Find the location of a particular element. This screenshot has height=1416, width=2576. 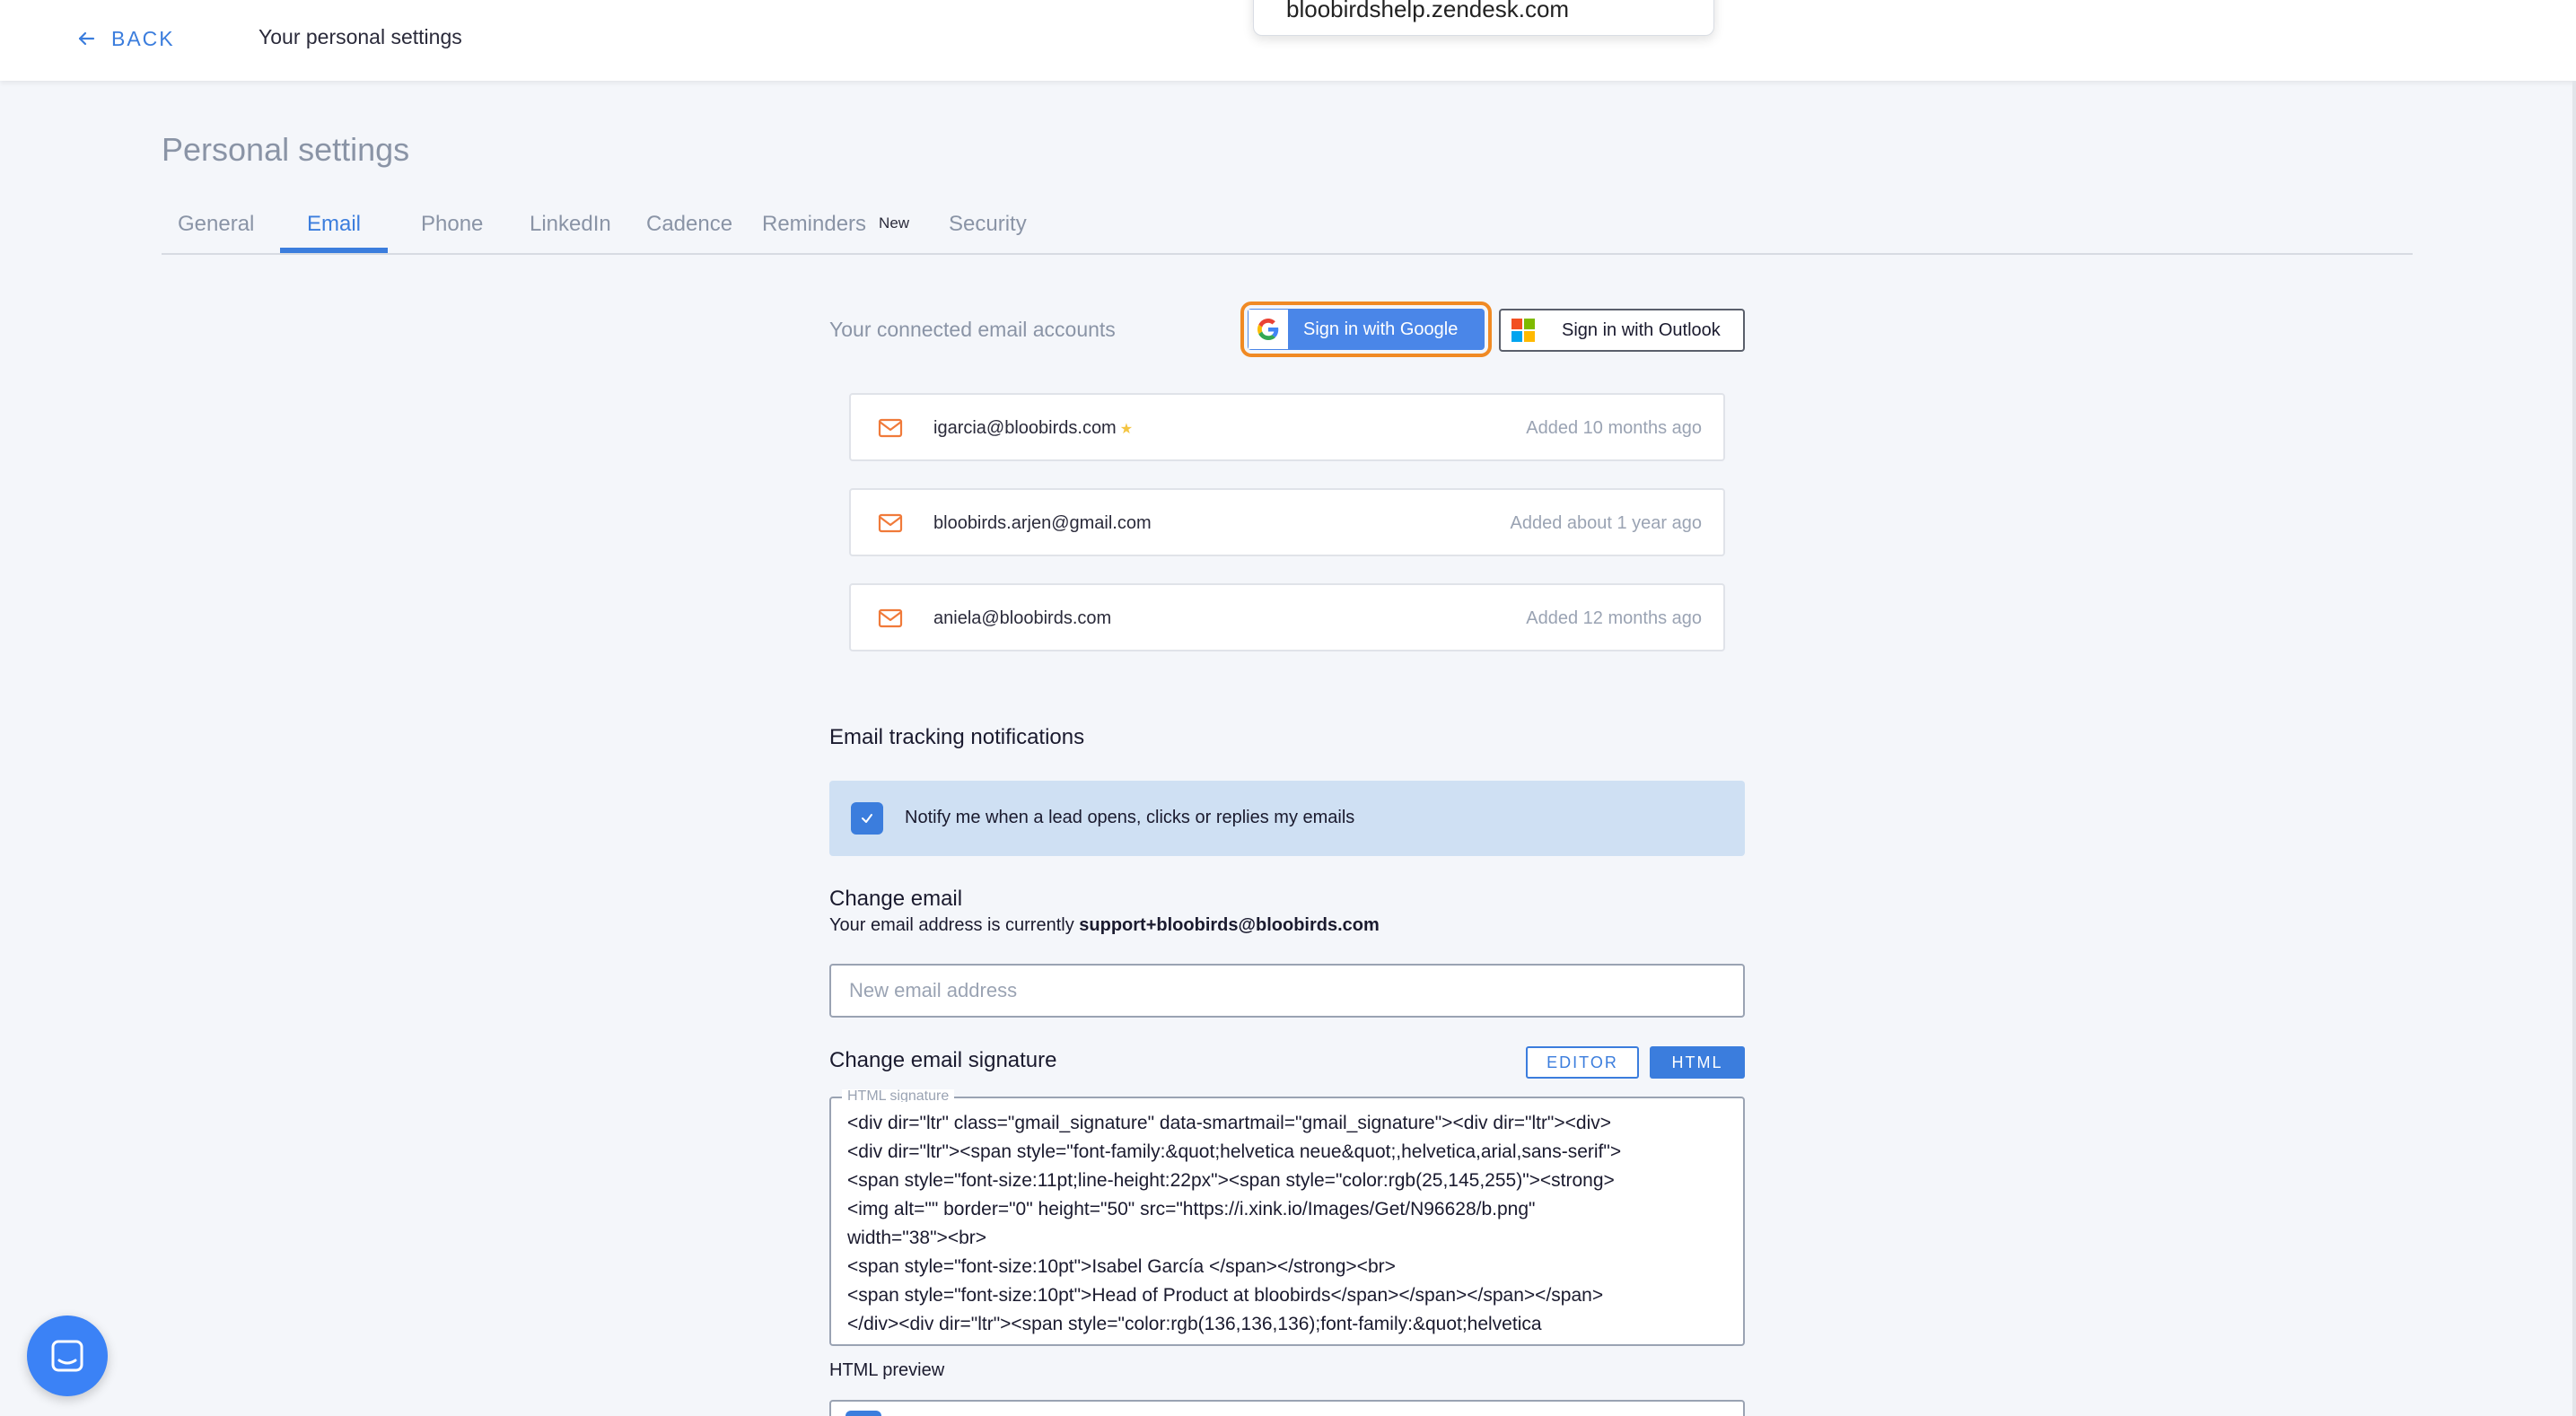

chat-launcher-button is located at coordinates (67, 1355).